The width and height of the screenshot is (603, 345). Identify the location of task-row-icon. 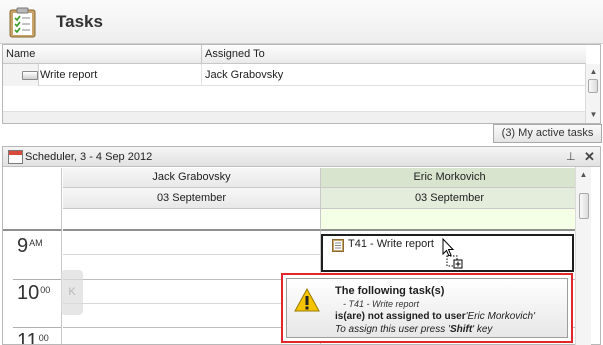
(30, 75).